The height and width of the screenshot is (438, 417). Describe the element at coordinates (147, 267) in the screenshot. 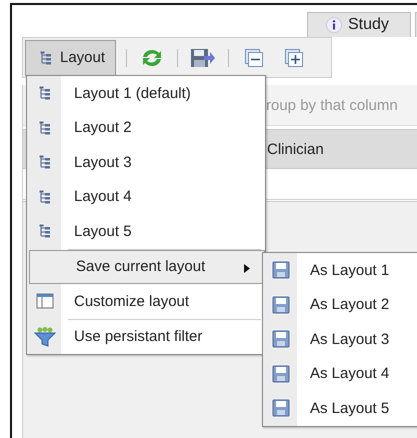

I see `menu-item: Save current layout` at that location.